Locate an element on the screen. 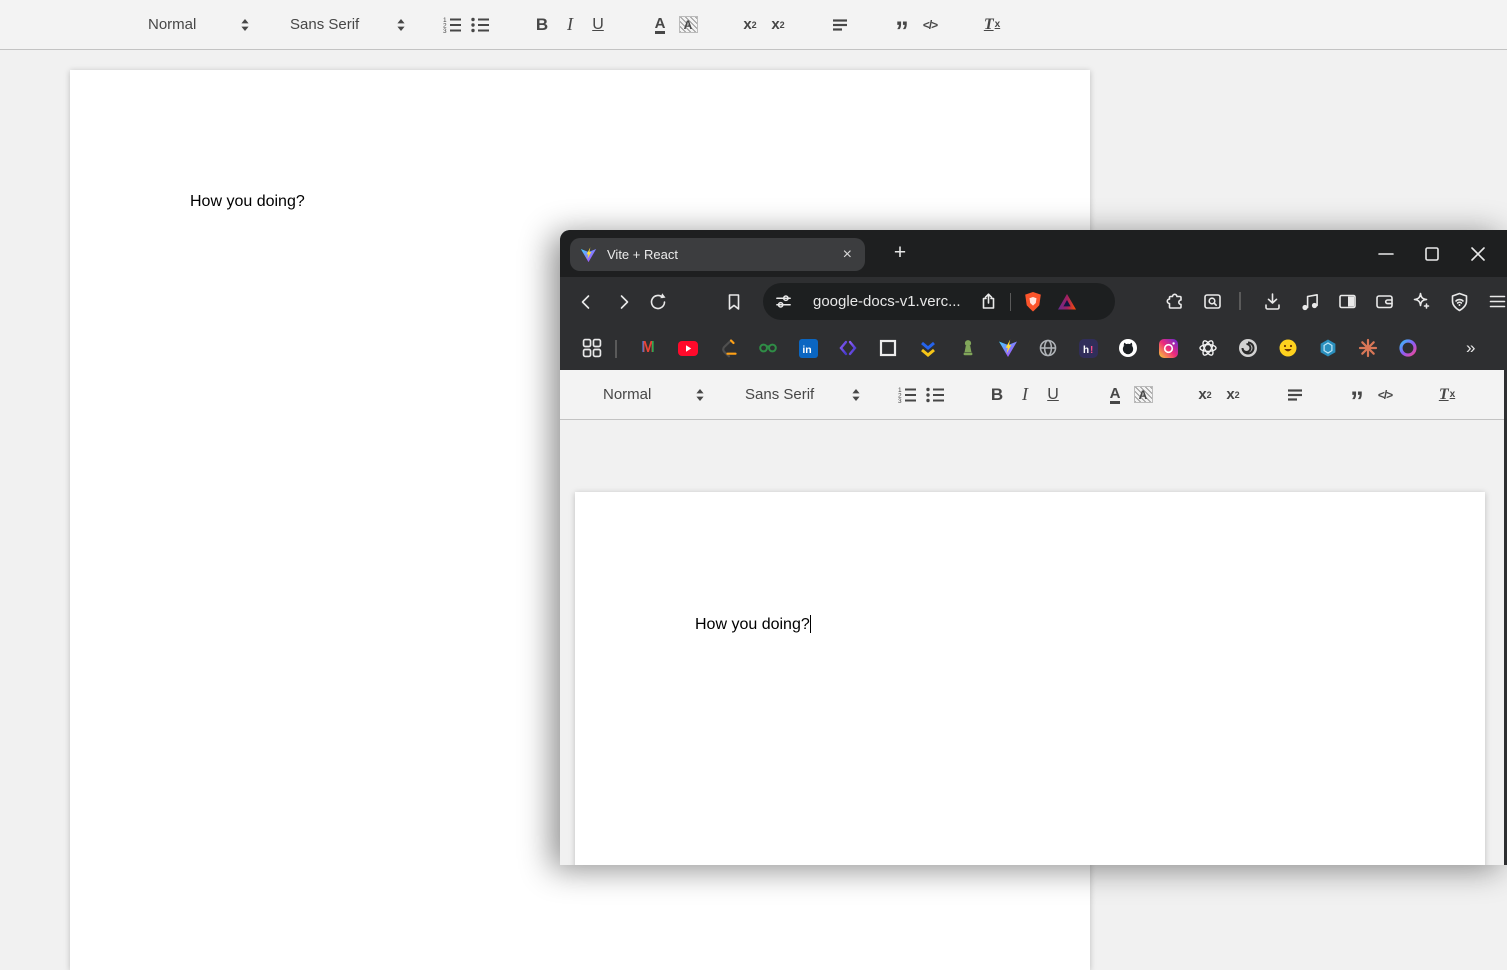 Image resolution: width=1507 pixels, height=970 pixels. bookmark-globe-icon is located at coordinates (1048, 348).